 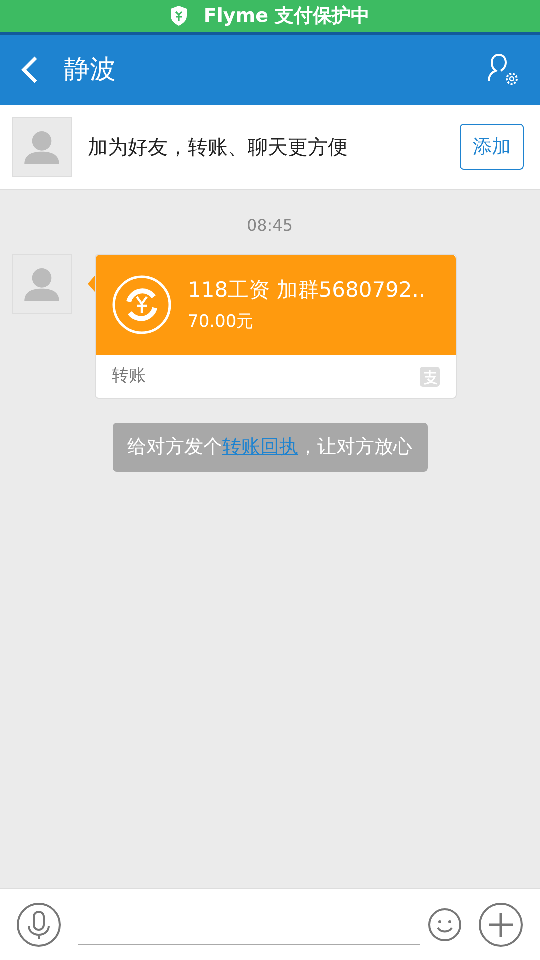 What do you see at coordinates (270, 226) in the screenshot?
I see `time-label: 08:45` at bounding box center [270, 226].